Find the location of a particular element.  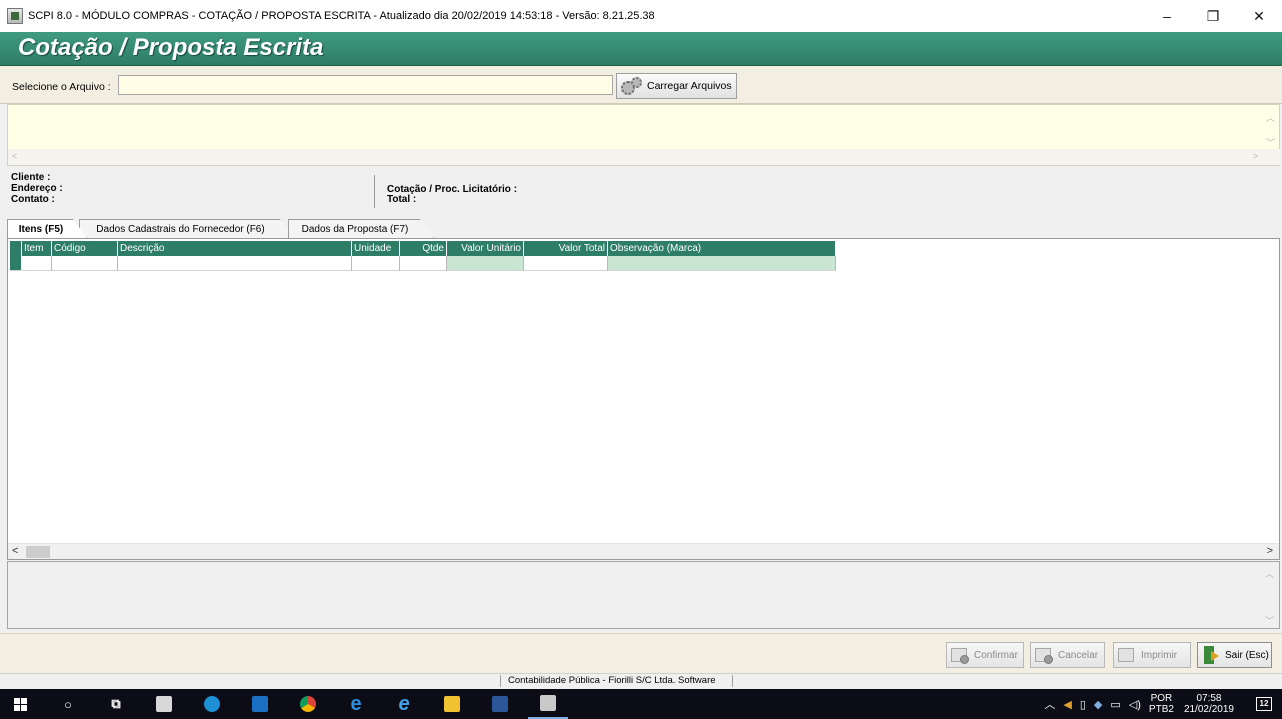

column-header-qtde: Qtde is located at coordinates (423, 248).